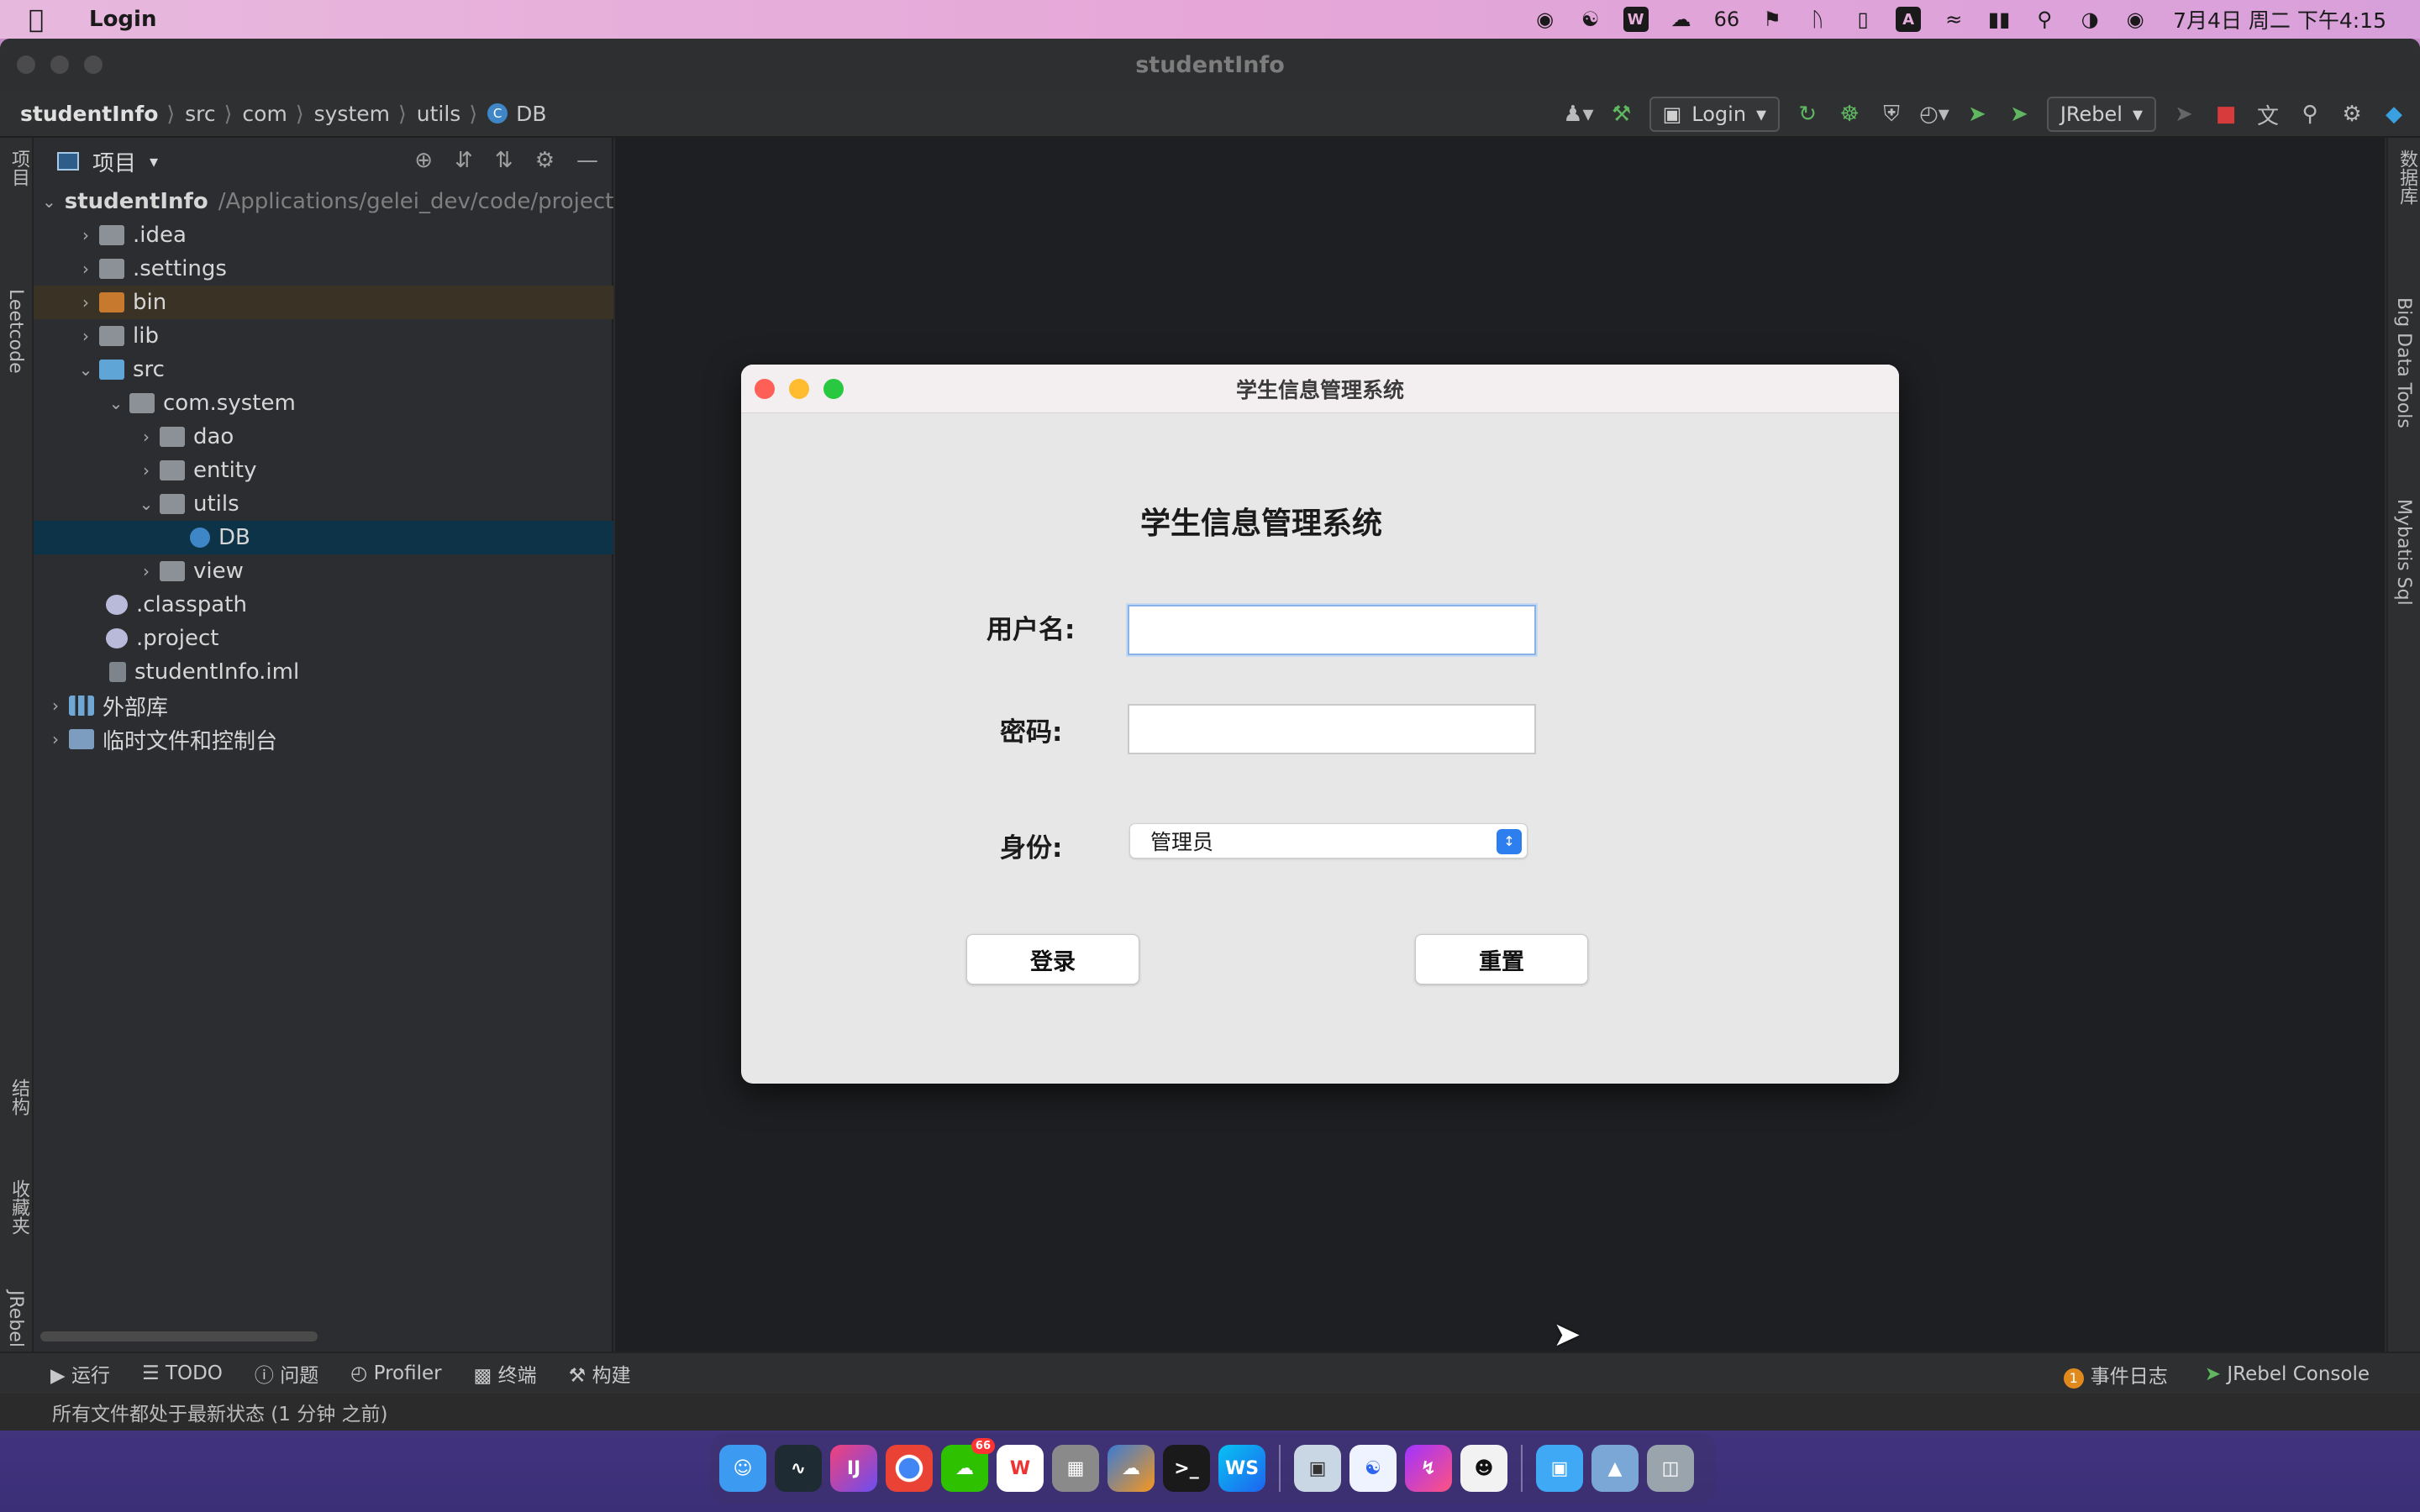 This screenshot has height=1512, width=2420. Describe the element at coordinates (1501, 959) in the screenshot. I see `reset-button: 重置` at that location.